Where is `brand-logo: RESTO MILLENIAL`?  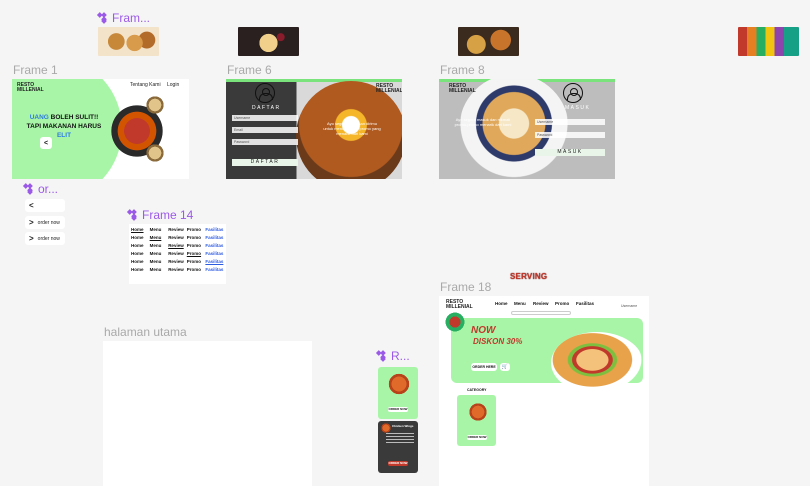
brand-logo: RESTO MILLENIAL is located at coordinates (389, 88).